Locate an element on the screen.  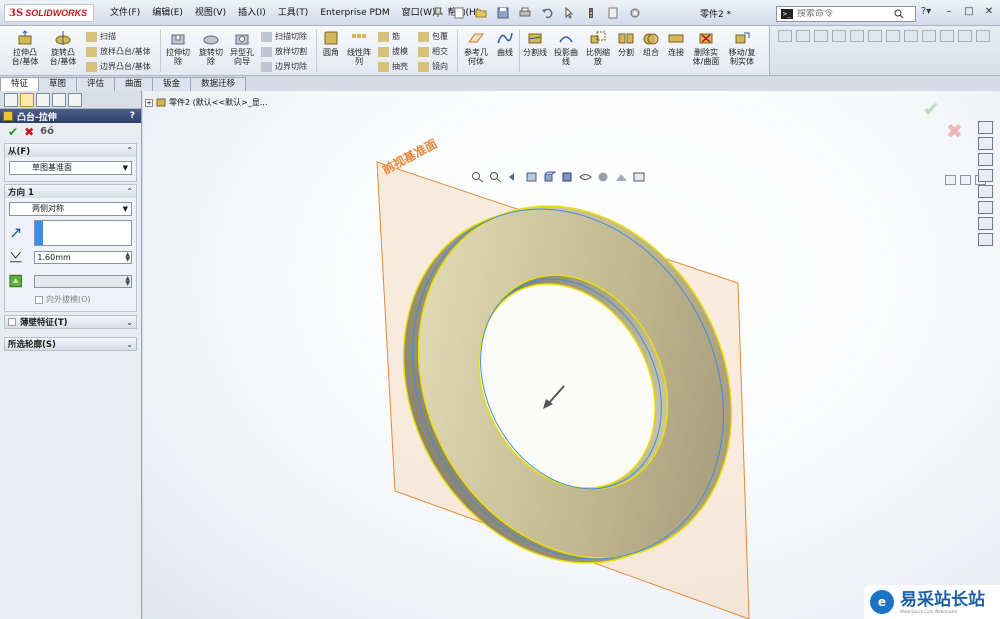
draft-angle-input: ▲ ▼ is located at coordinates (83, 281).